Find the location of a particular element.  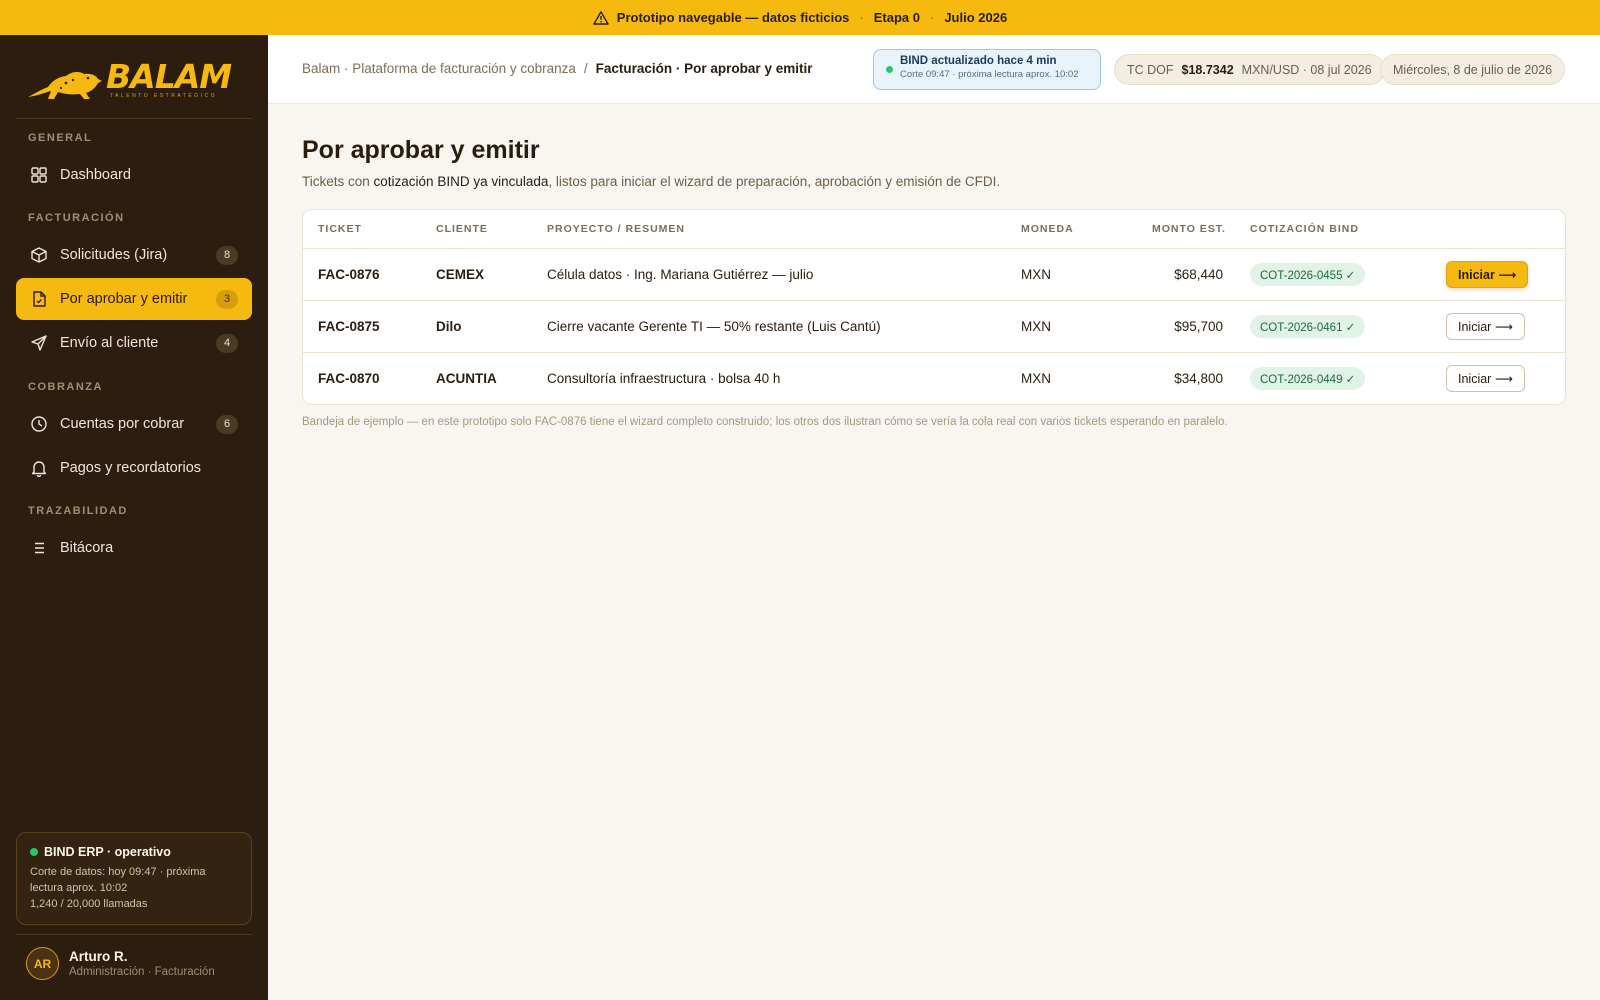

count-badge: 8 is located at coordinates (227, 255).